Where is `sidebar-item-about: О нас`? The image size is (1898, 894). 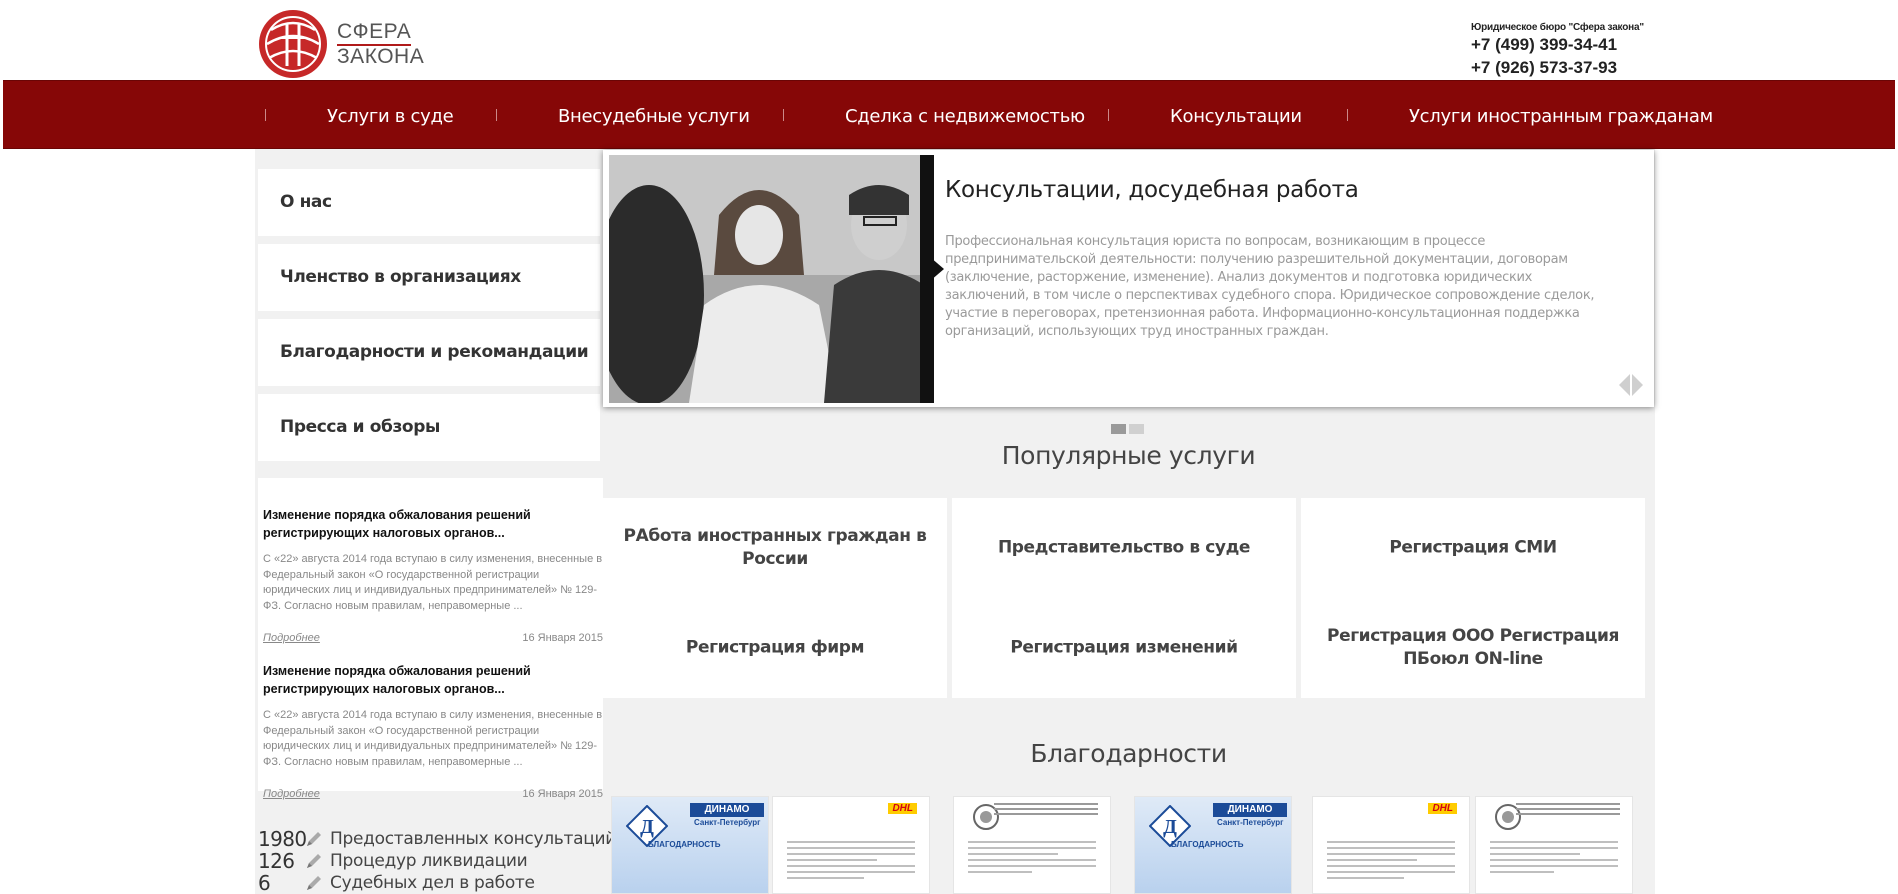 sidebar-item-about: О нас is located at coordinates (429, 202).